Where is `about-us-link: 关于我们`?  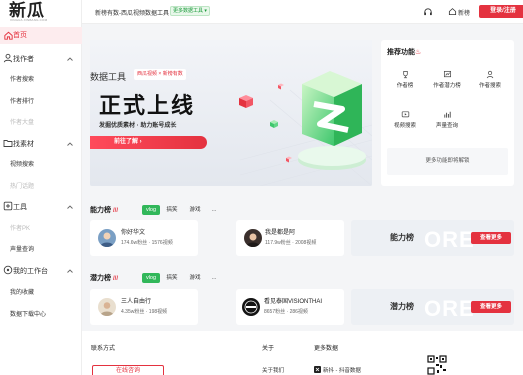
about-us-link: 关于我们 is located at coordinates (273, 370).